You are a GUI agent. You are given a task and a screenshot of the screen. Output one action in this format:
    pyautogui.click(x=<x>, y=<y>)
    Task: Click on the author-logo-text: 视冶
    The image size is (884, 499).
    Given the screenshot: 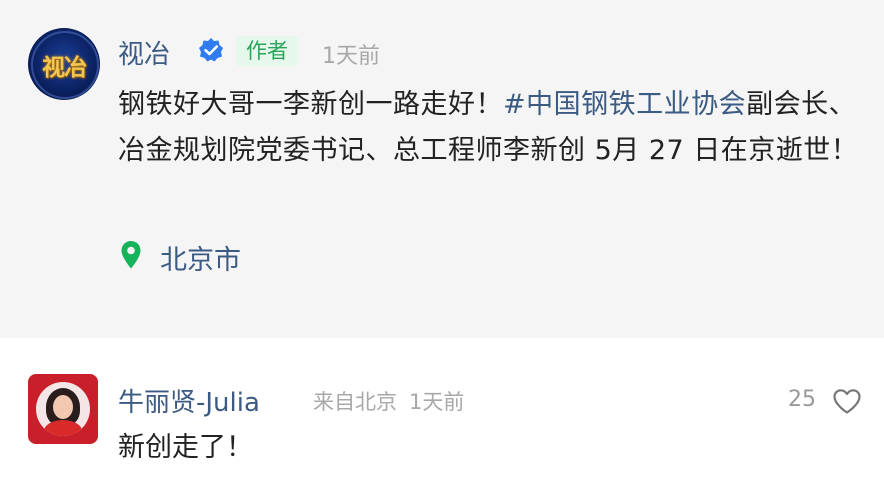 What is the action you would take?
    pyautogui.click(x=64, y=68)
    